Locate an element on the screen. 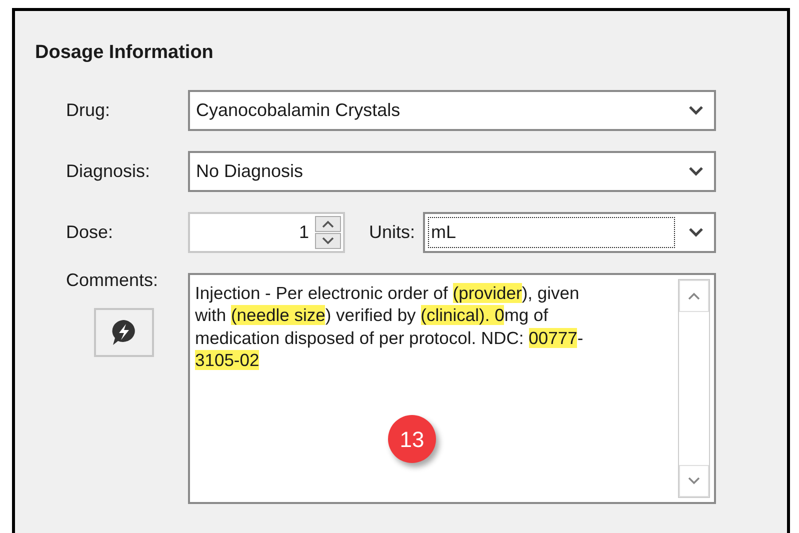 This screenshot has height=533, width=799. field-label: Diagnosis: is located at coordinates (109, 171).